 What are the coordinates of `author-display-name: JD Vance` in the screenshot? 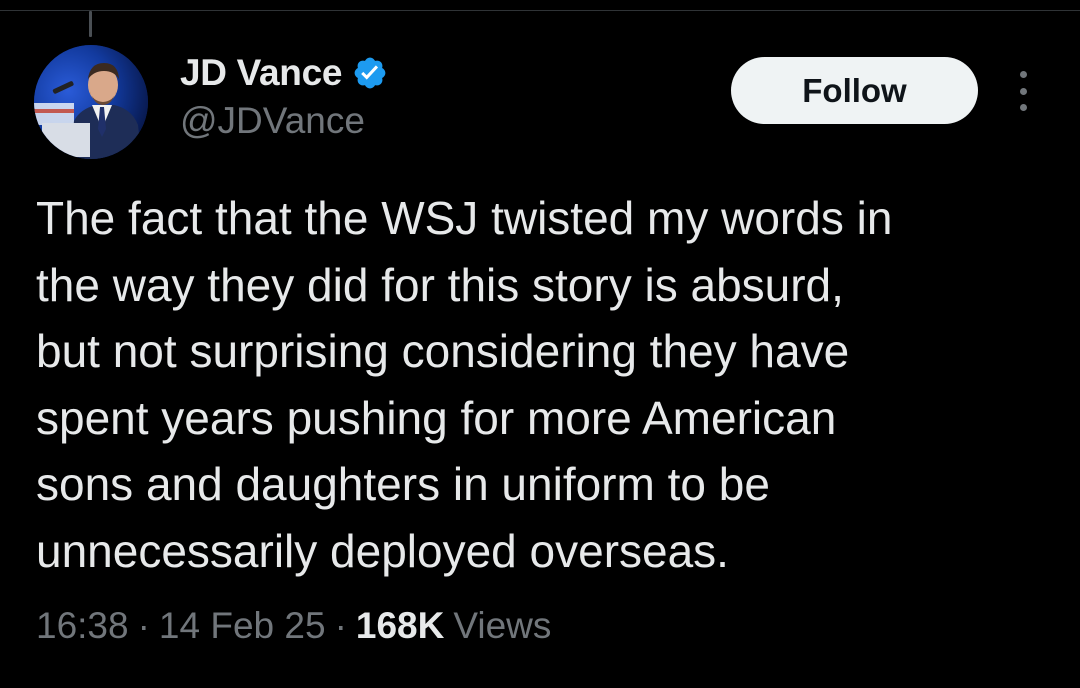 It's located at (261, 73).